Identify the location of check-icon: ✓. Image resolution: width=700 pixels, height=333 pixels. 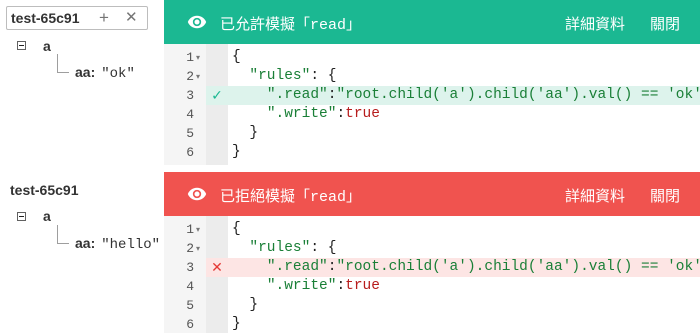
(217, 95).